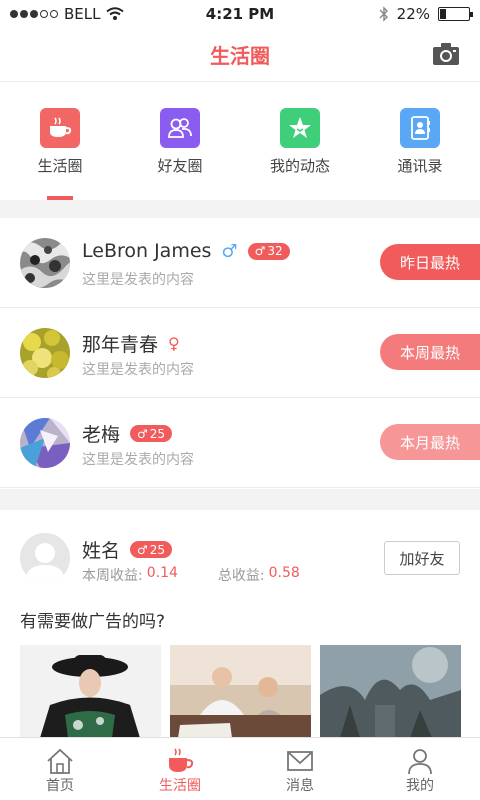  I want to click on ad-gallery, so click(240, 691).